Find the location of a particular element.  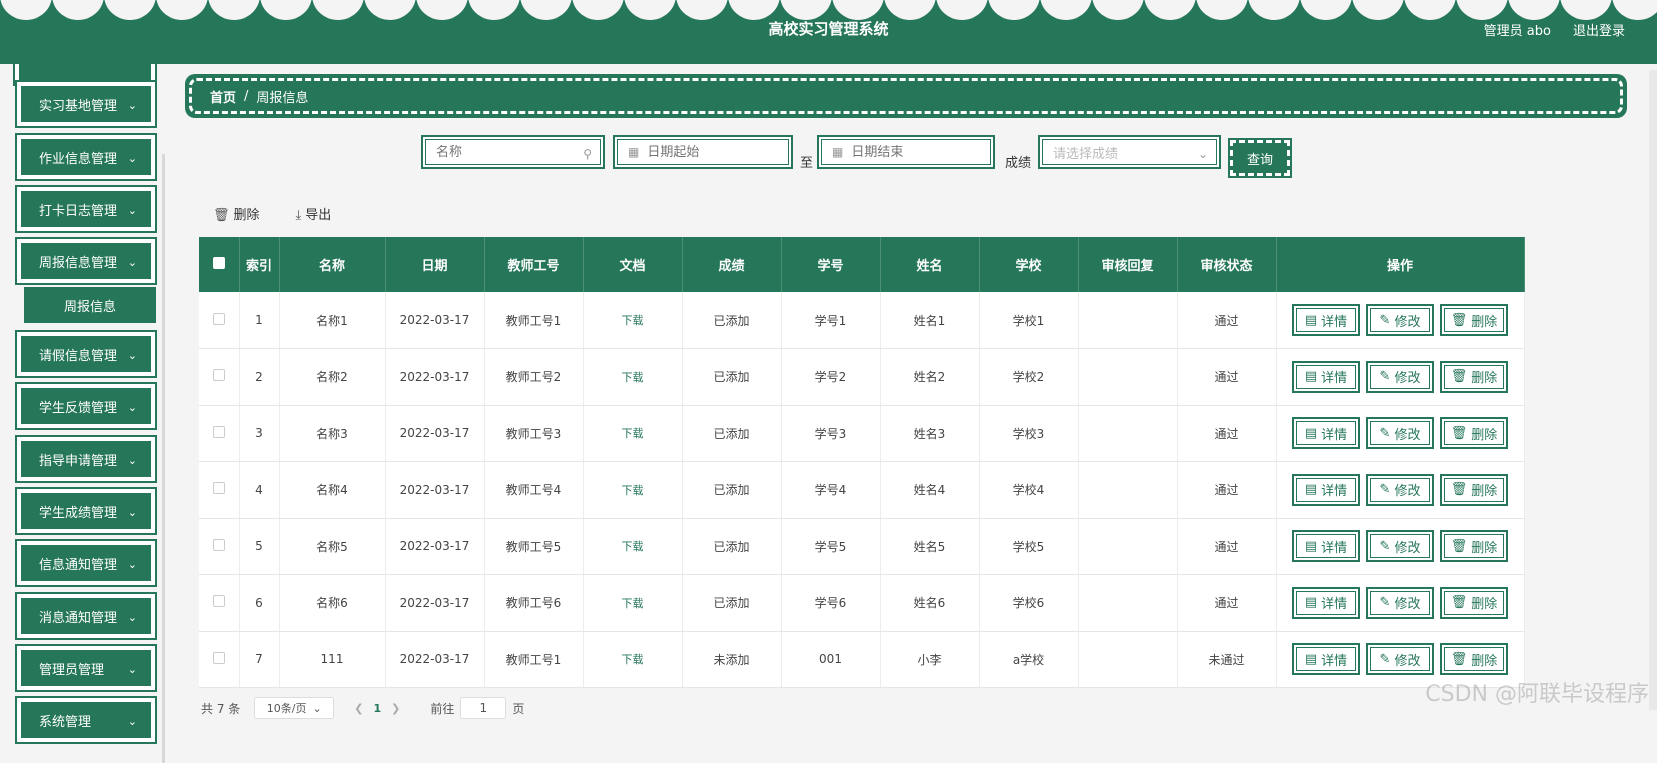

sidebar-item-system: 系统管理 ⌄ is located at coordinates (86, 720).